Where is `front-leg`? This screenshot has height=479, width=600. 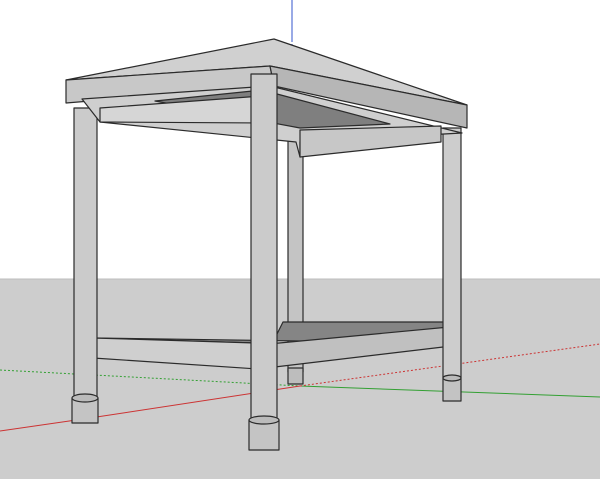
front-leg is located at coordinates (264, 262).